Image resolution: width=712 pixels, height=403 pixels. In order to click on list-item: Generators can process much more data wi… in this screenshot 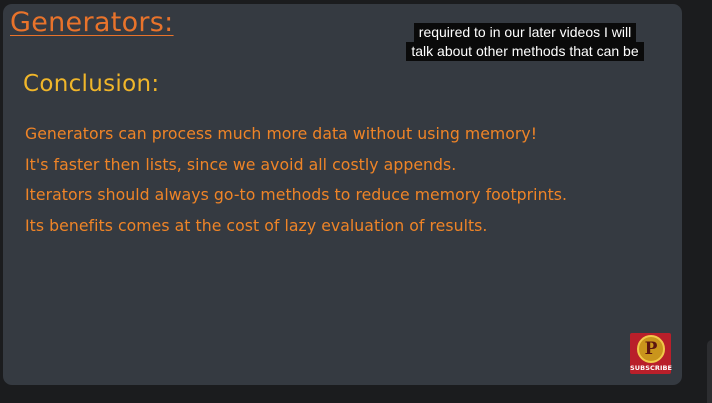, I will do `click(281, 133)`.